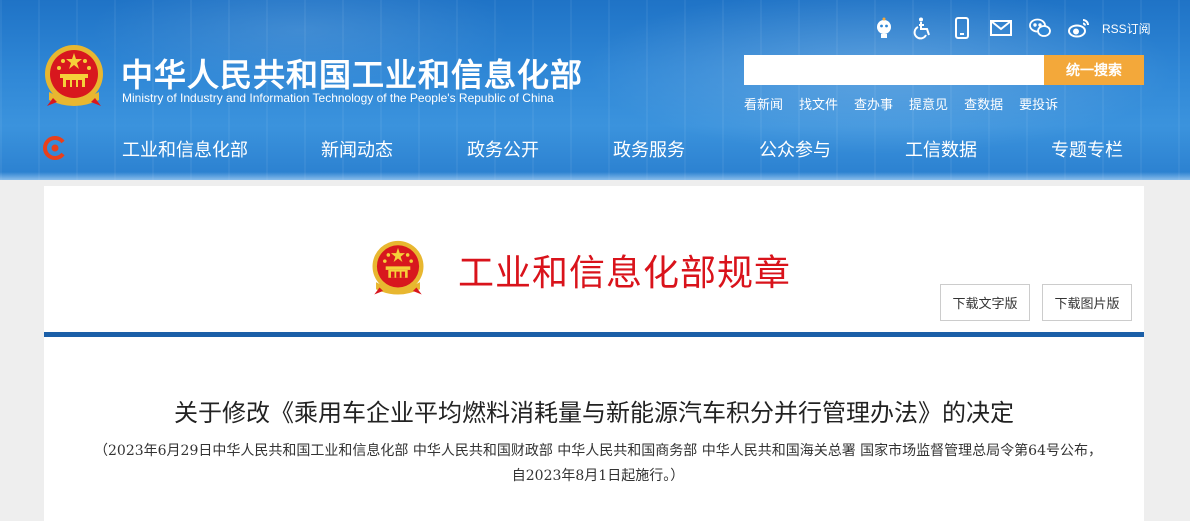 Image resolution: width=1190 pixels, height=521 pixels. Describe the element at coordinates (357, 149) in the screenshot. I see `nav-item-news: 新闻动态` at that location.